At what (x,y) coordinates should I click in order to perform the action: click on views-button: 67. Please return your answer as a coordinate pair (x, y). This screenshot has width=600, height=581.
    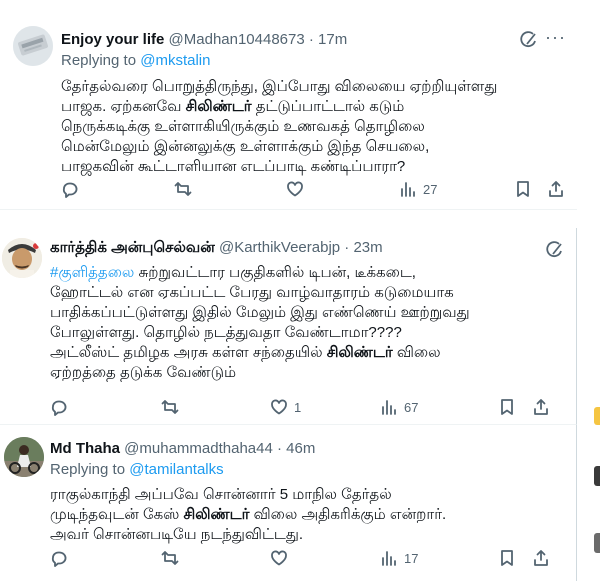
    Looking at the image, I should click on (399, 407).